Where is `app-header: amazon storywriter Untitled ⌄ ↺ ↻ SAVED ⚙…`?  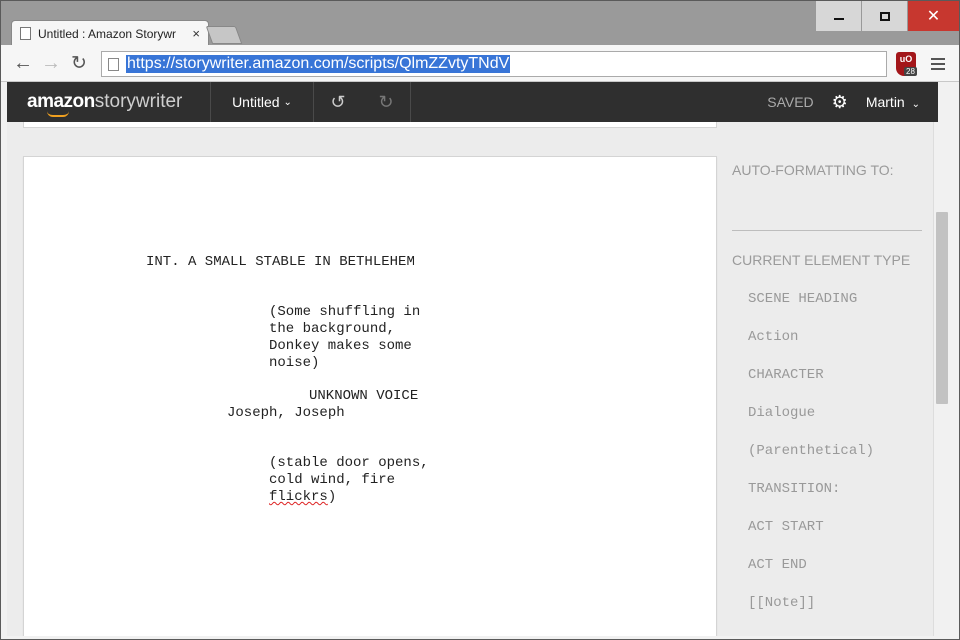
app-header: amazon storywriter Untitled ⌄ ↺ ↻ SAVED ⚙… is located at coordinates (472, 102).